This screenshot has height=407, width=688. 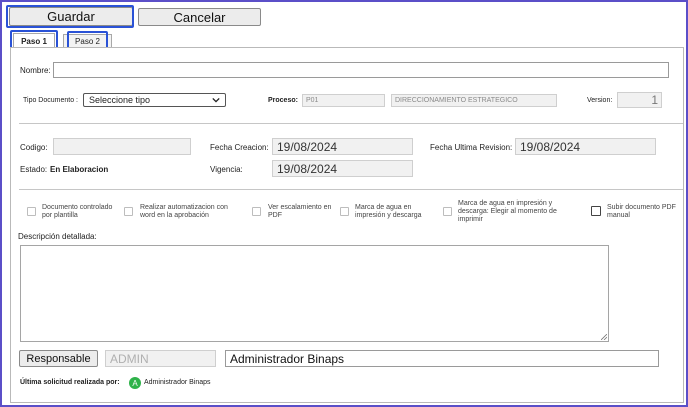 I want to click on estado-label: Estado:, so click(x=34, y=169).